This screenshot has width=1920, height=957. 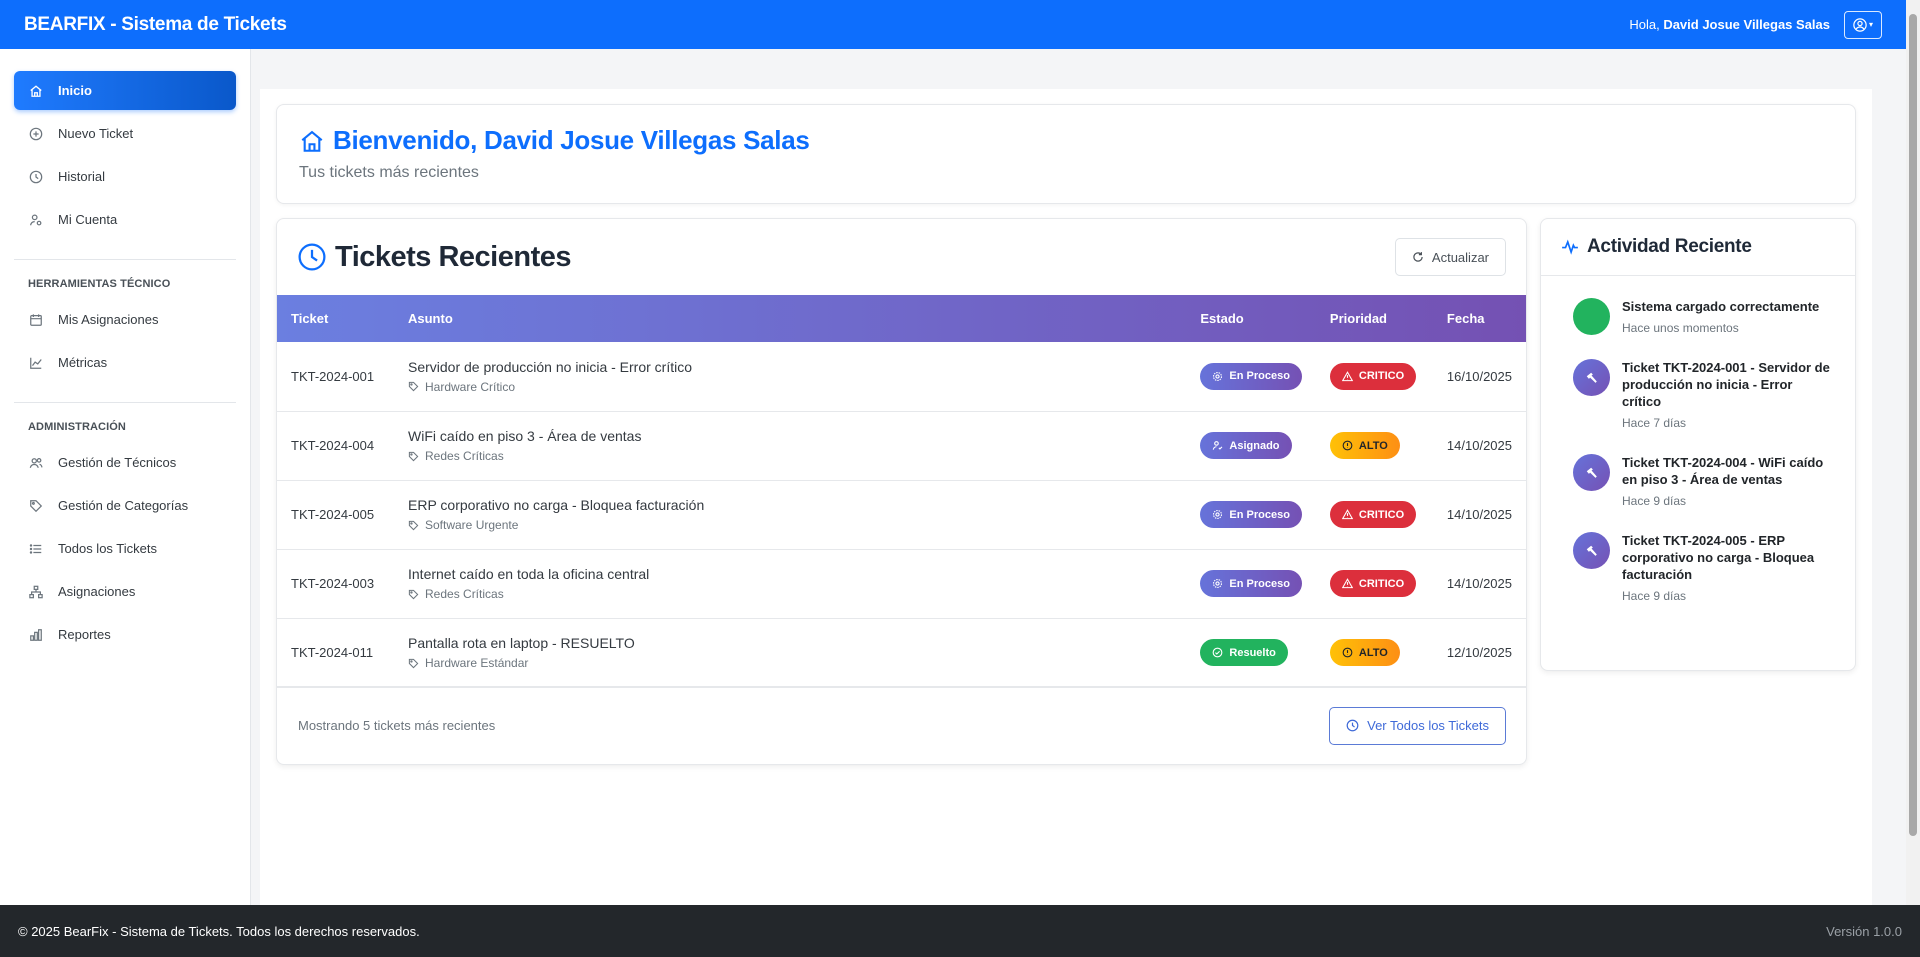 I want to click on ticket-subject: WiFi caído en piso 3 - Área de ventas, so click(x=525, y=436).